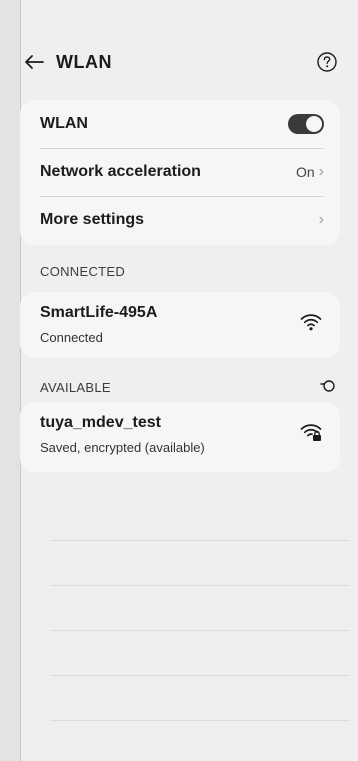 The height and width of the screenshot is (761, 358). I want to click on network-acceleration-row: Network acceleration On ›, so click(190, 172).